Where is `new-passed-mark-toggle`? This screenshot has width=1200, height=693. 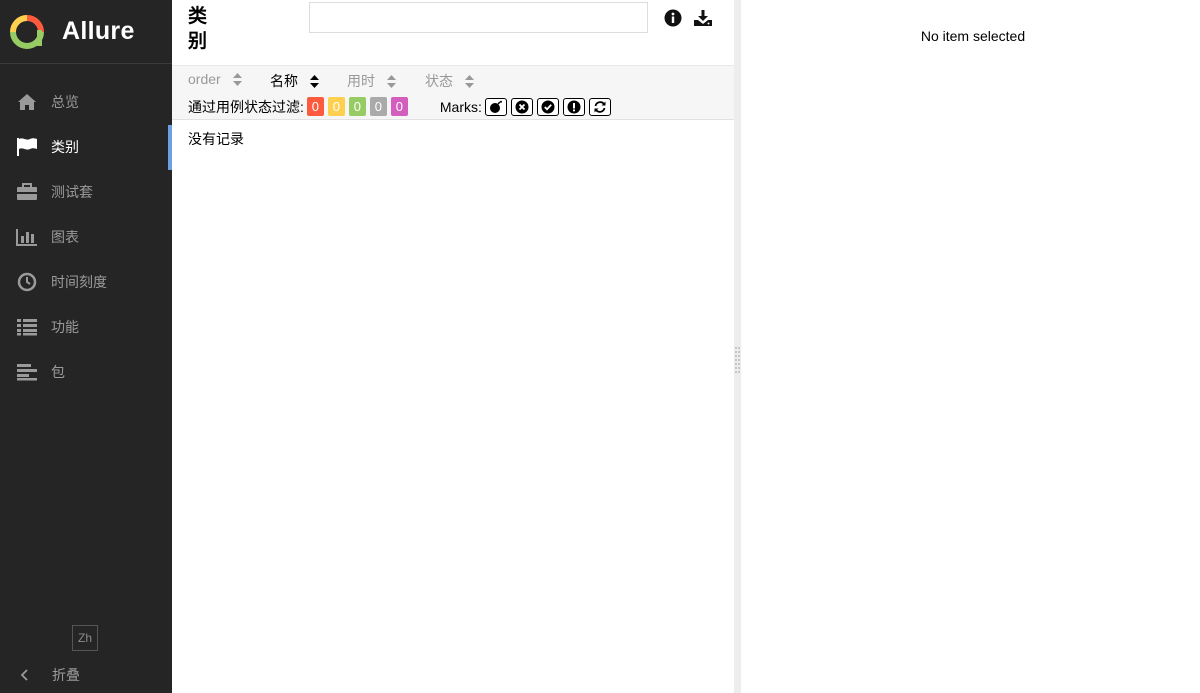 new-passed-mark-toggle is located at coordinates (547, 106).